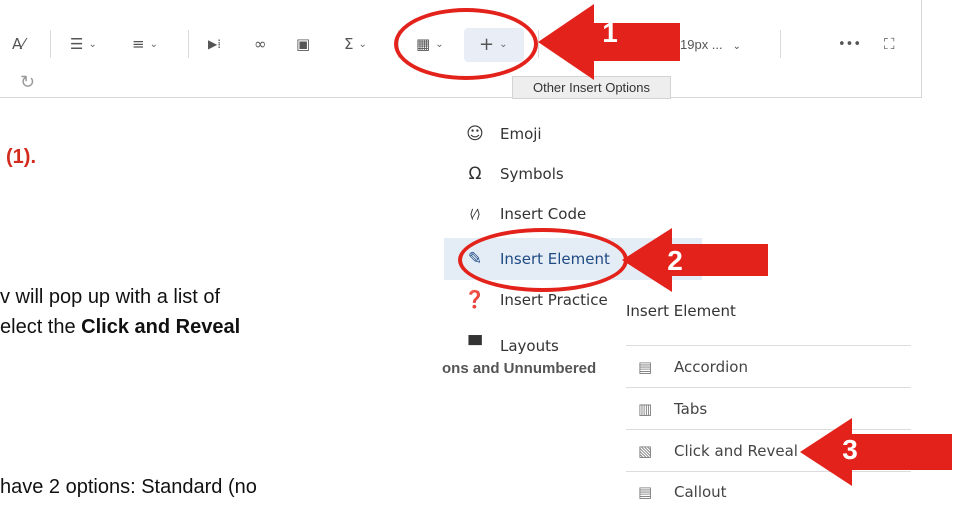  I want to click on text-direction-glyph: A⁄, so click(18, 44).